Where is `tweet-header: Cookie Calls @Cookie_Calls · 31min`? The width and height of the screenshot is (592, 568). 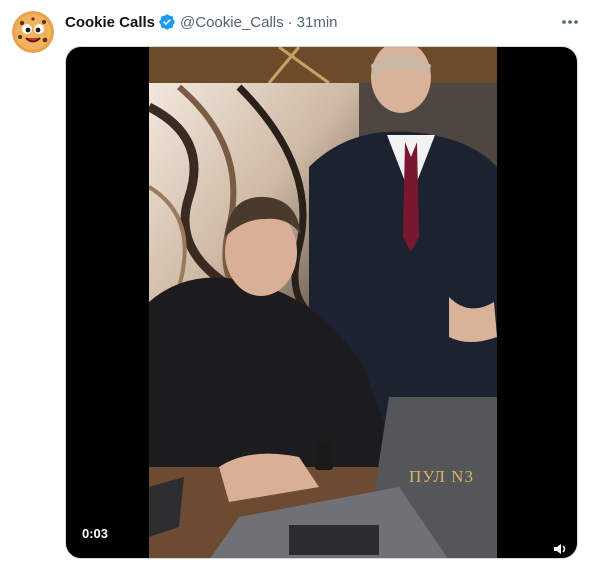 tweet-header: Cookie Calls @Cookie_Calls · 31min is located at coordinates (201, 22).